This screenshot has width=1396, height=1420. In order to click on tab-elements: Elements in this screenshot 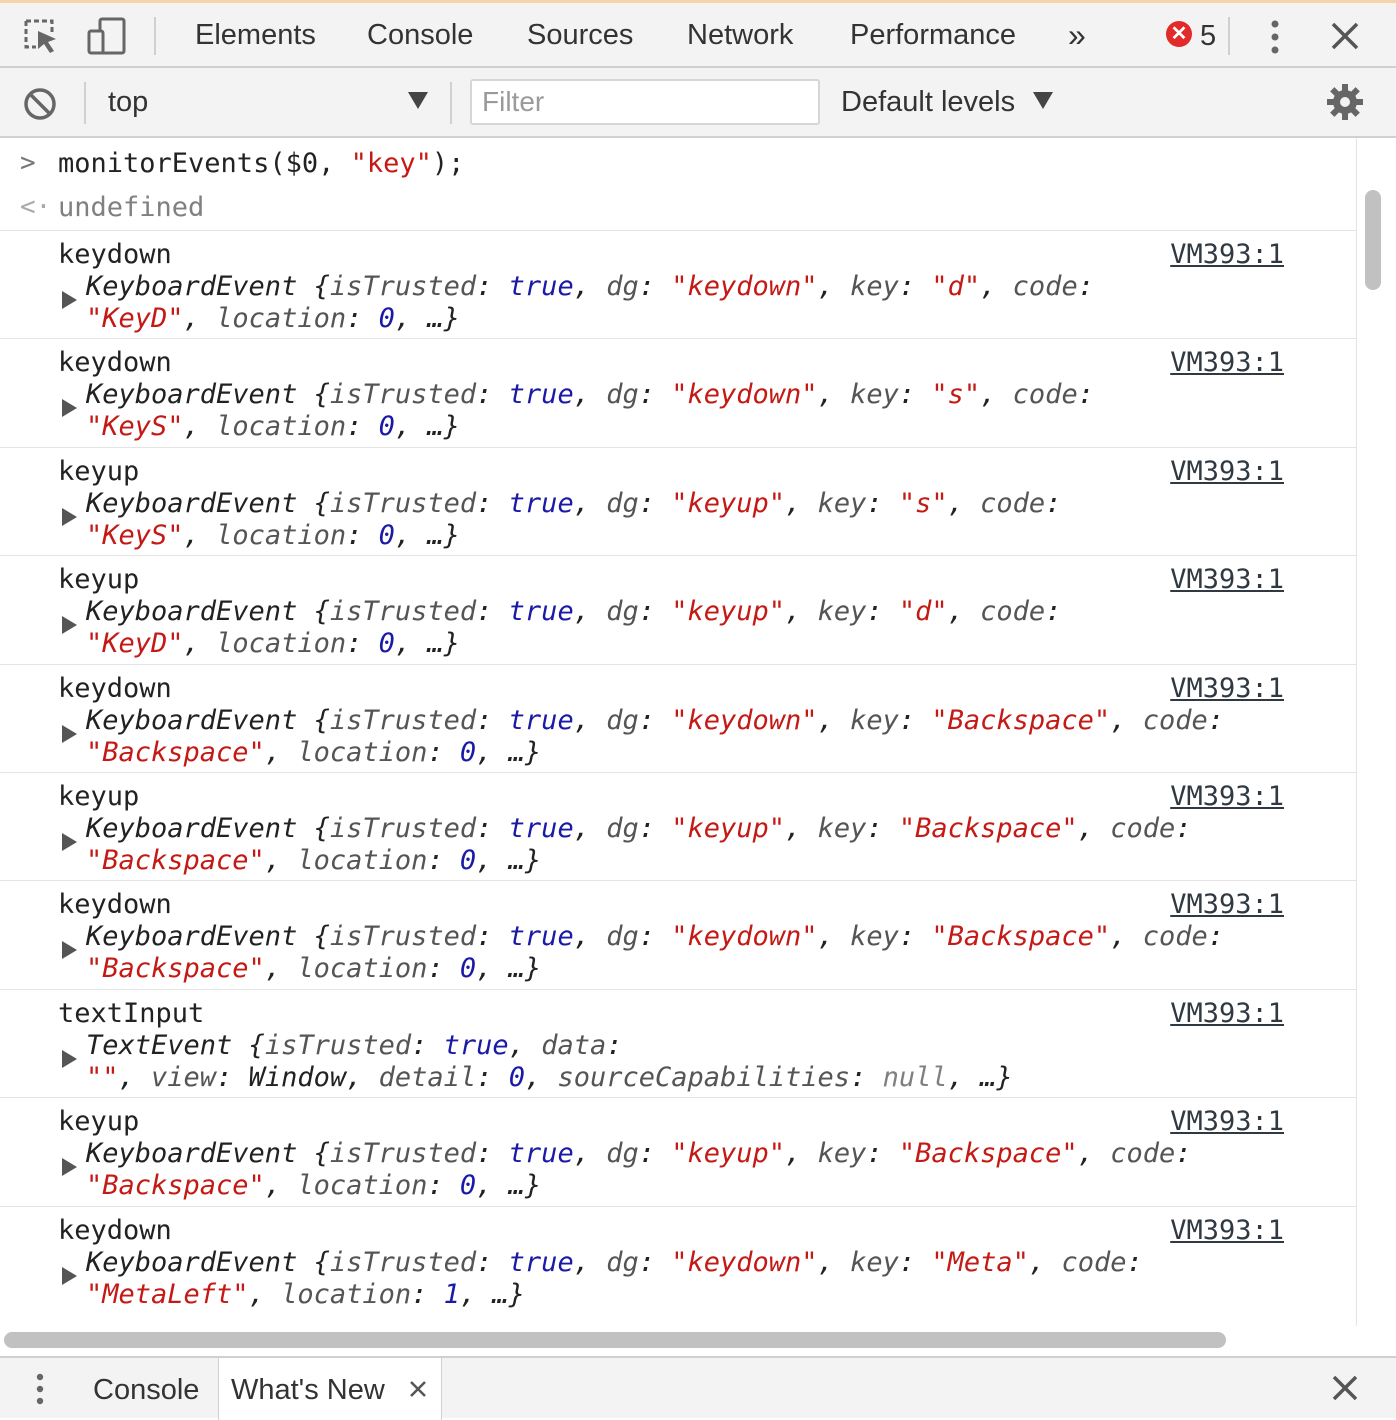, I will do `click(255, 35)`.